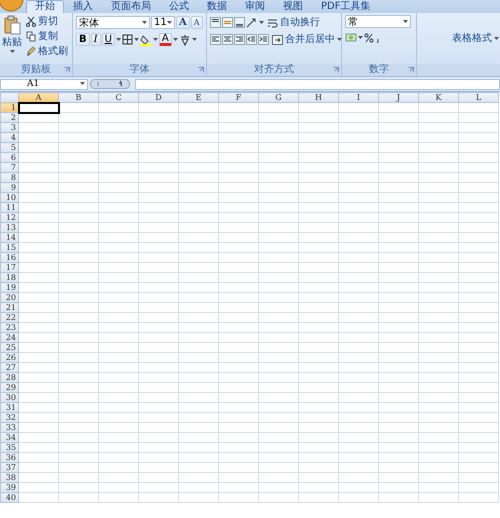 The height and width of the screenshot is (518, 500). Describe the element at coordinates (9, 337) in the screenshot. I see `row-header: 24` at that location.